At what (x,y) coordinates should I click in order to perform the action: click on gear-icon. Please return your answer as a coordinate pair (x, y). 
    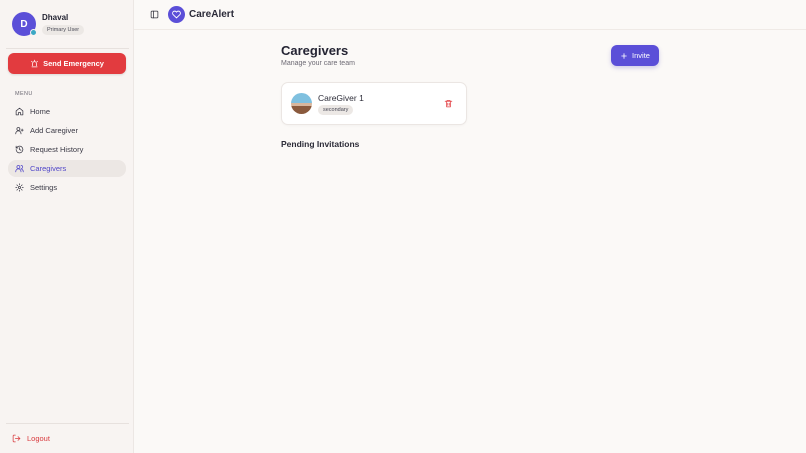
    Looking at the image, I should click on (19, 187).